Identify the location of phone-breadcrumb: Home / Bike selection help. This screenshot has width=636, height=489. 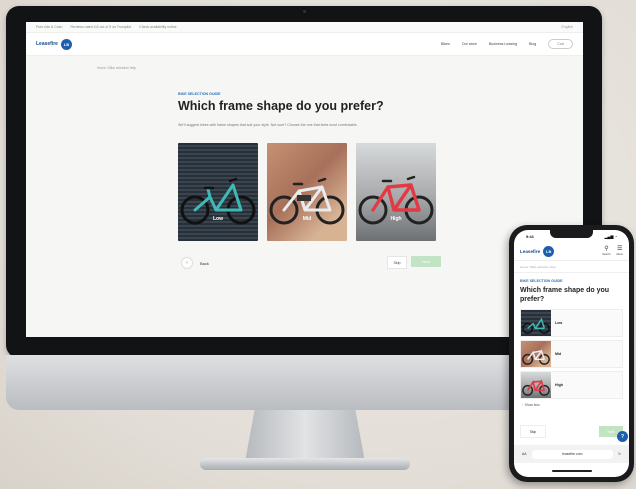
(571, 267).